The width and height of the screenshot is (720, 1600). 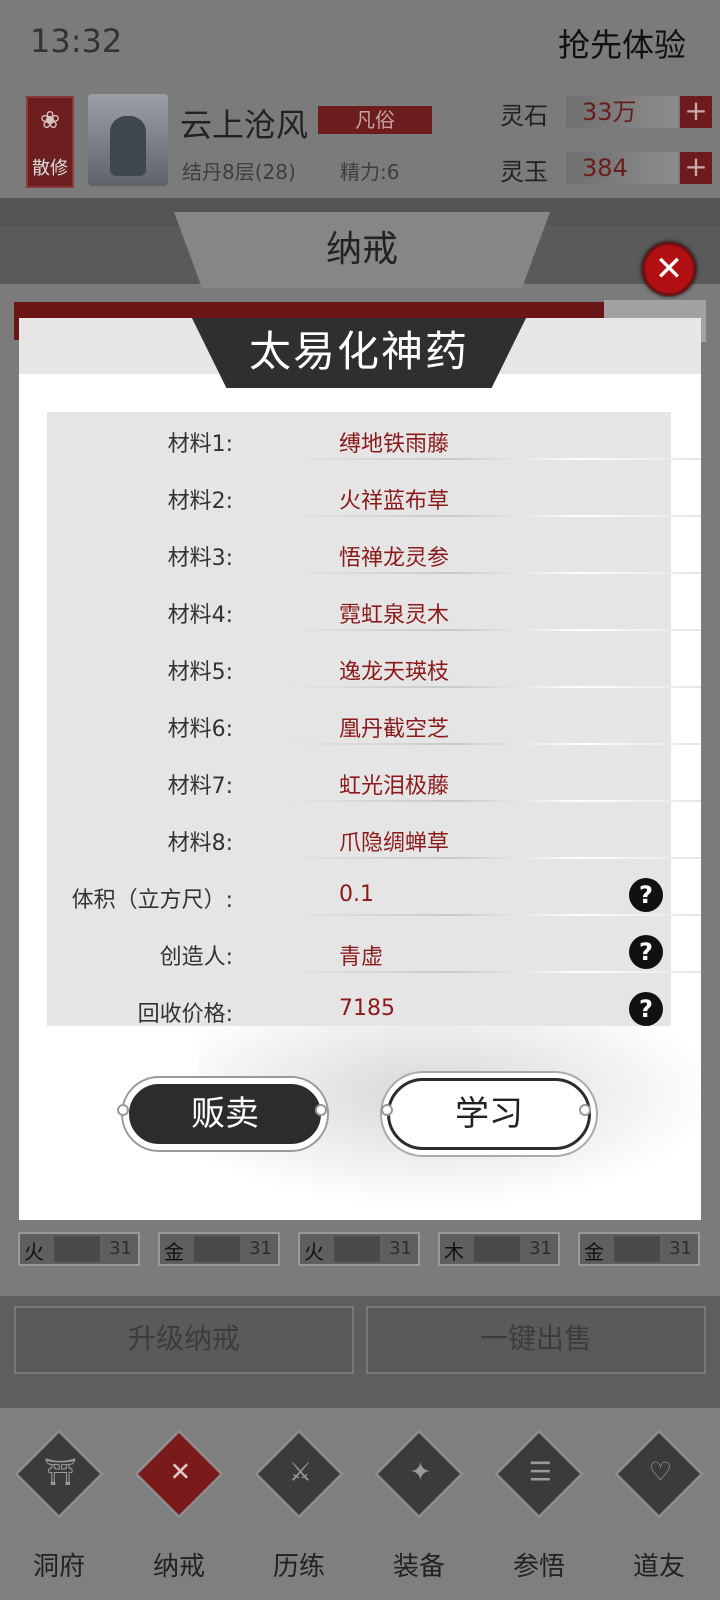 I want to click on nav-cave: ⛩ 洞府, so click(x=59, y=1505).